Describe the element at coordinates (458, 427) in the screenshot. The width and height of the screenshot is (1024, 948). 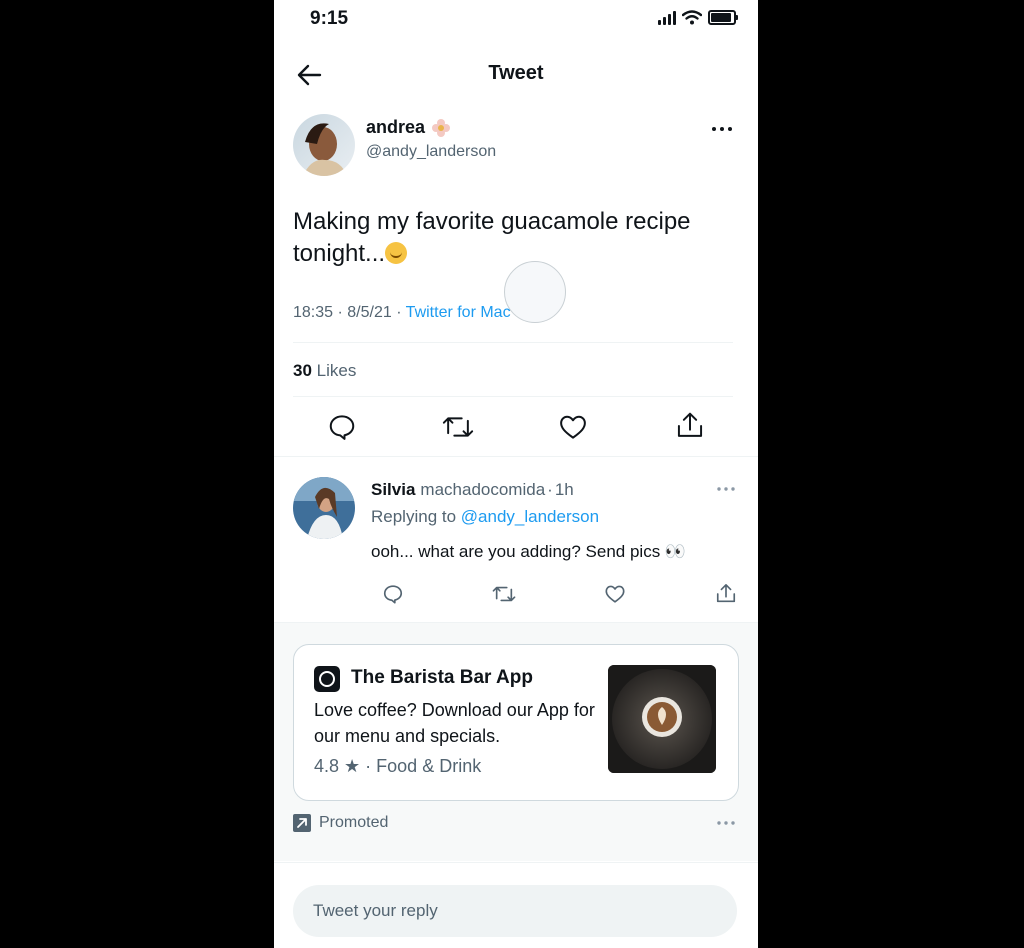
I see `retweet-icon` at that location.